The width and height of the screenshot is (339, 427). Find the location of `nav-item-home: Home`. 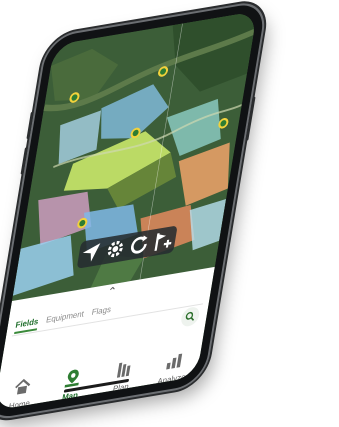

nav-item-home: Home is located at coordinates (22, 391).